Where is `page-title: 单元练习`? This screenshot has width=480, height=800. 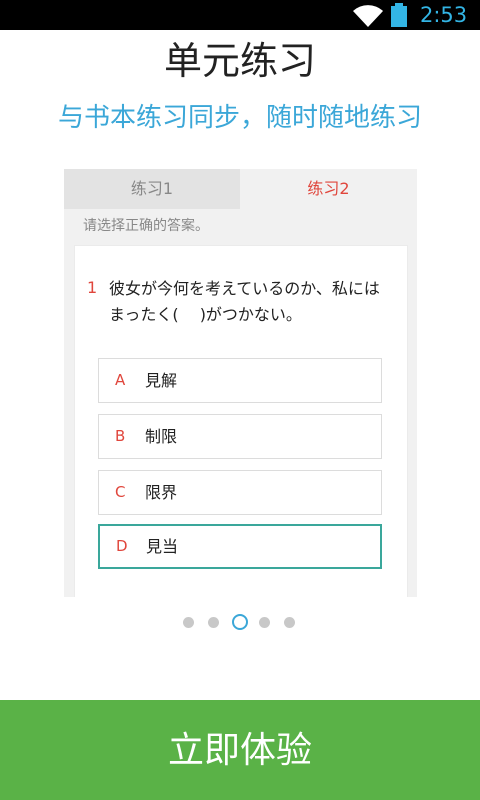 page-title: 单元练习 is located at coordinates (239, 61).